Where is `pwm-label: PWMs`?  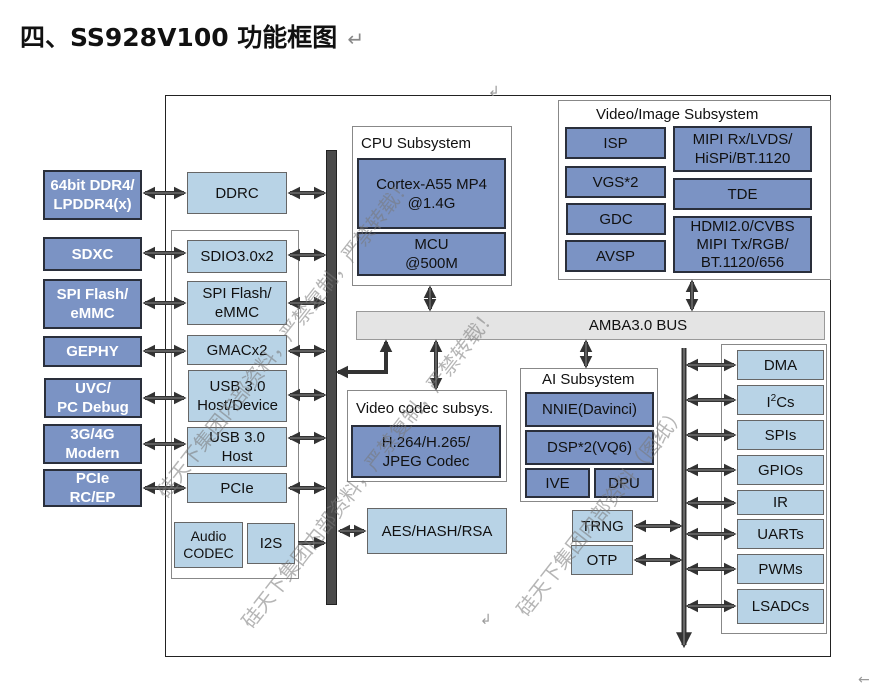
pwm-label: PWMs is located at coordinates (780, 569).